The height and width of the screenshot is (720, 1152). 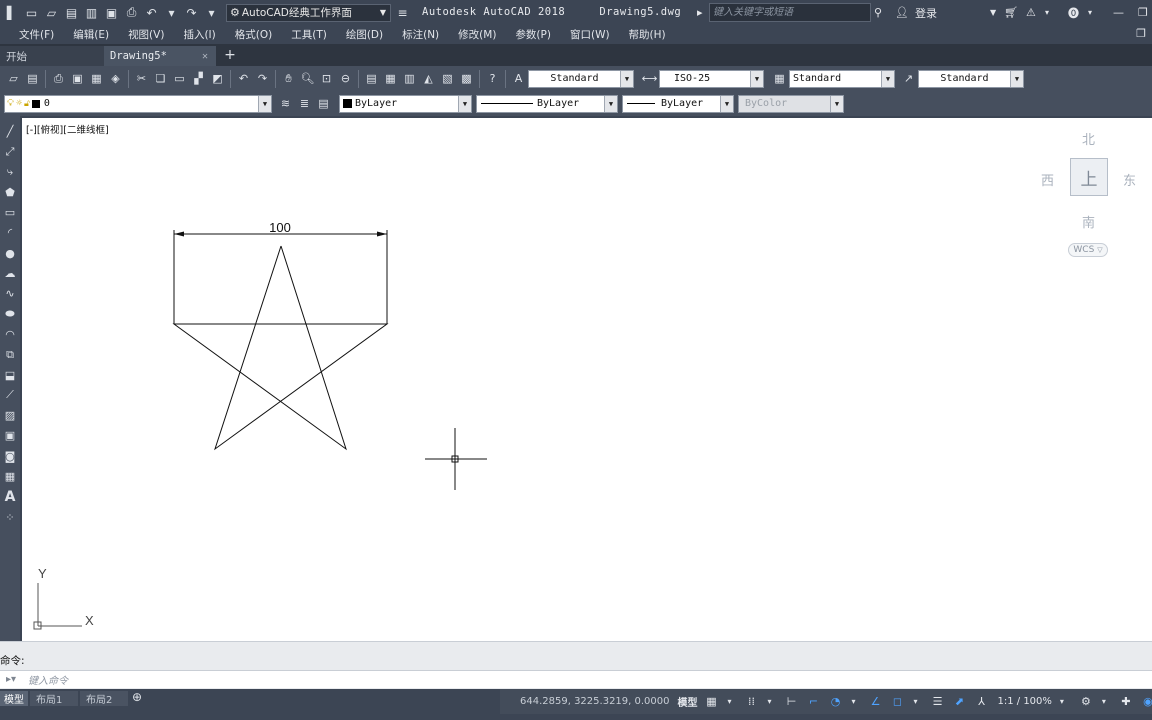 What do you see at coordinates (243, 78) in the screenshot?
I see `undo-icon: ↶` at bounding box center [243, 78].